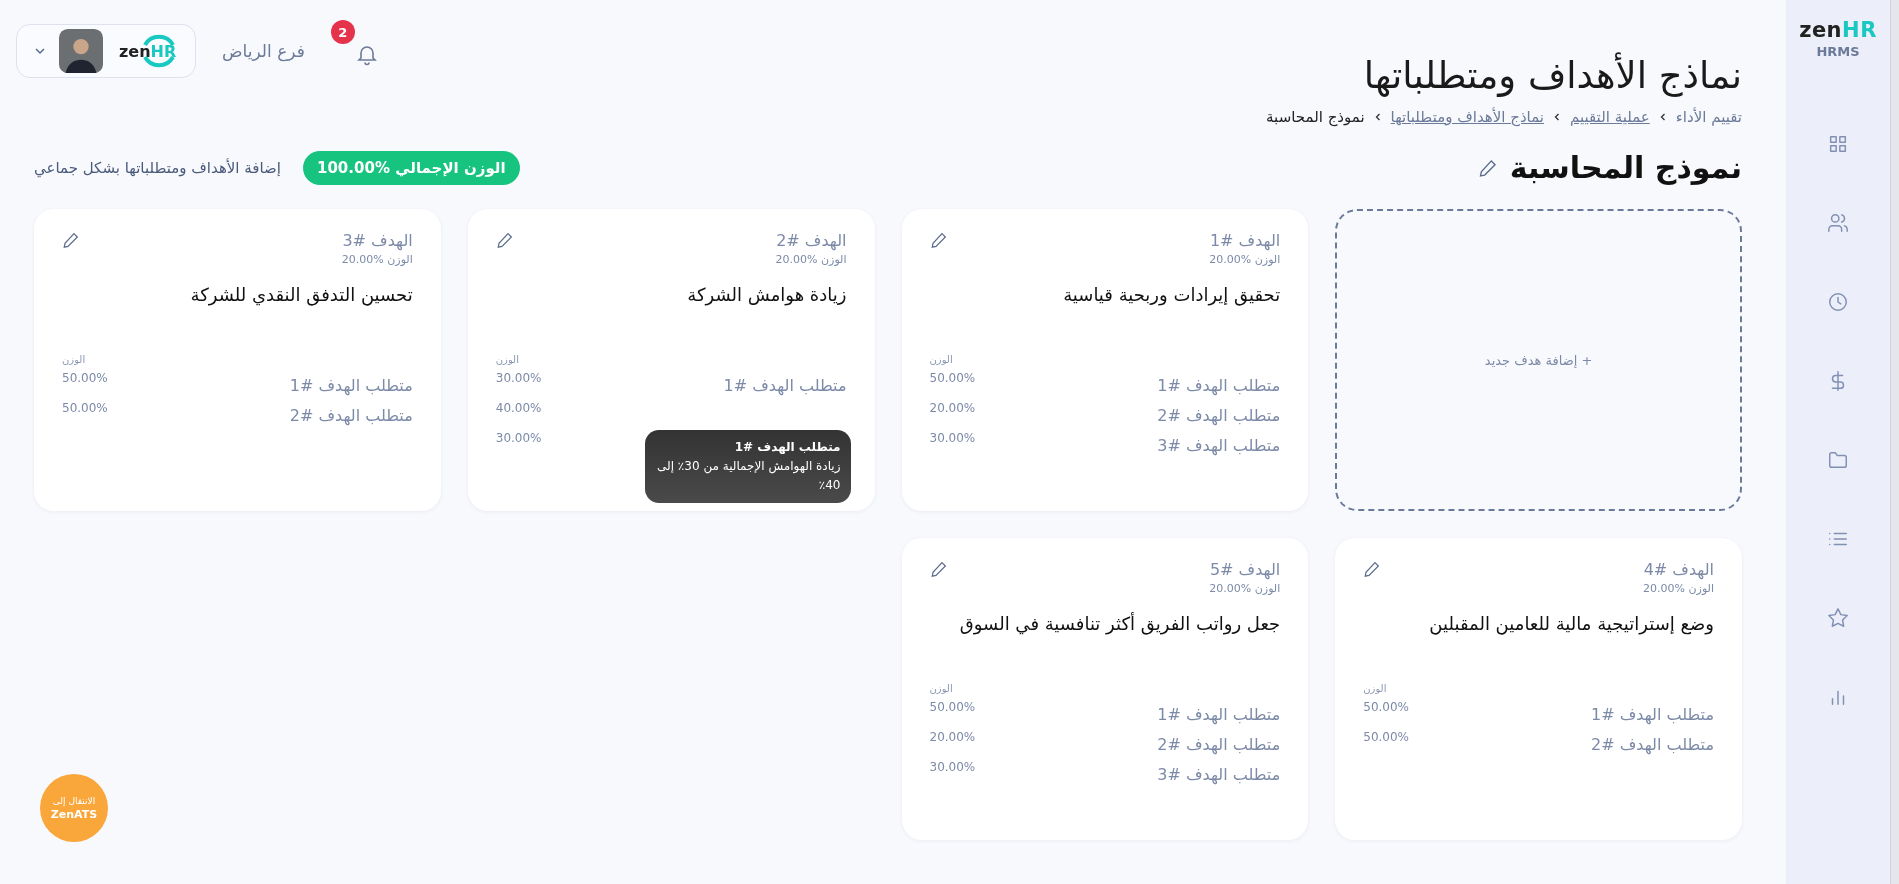 The height and width of the screenshot is (884, 1899). What do you see at coordinates (1838, 302) in the screenshot?
I see `clock-icon` at bounding box center [1838, 302].